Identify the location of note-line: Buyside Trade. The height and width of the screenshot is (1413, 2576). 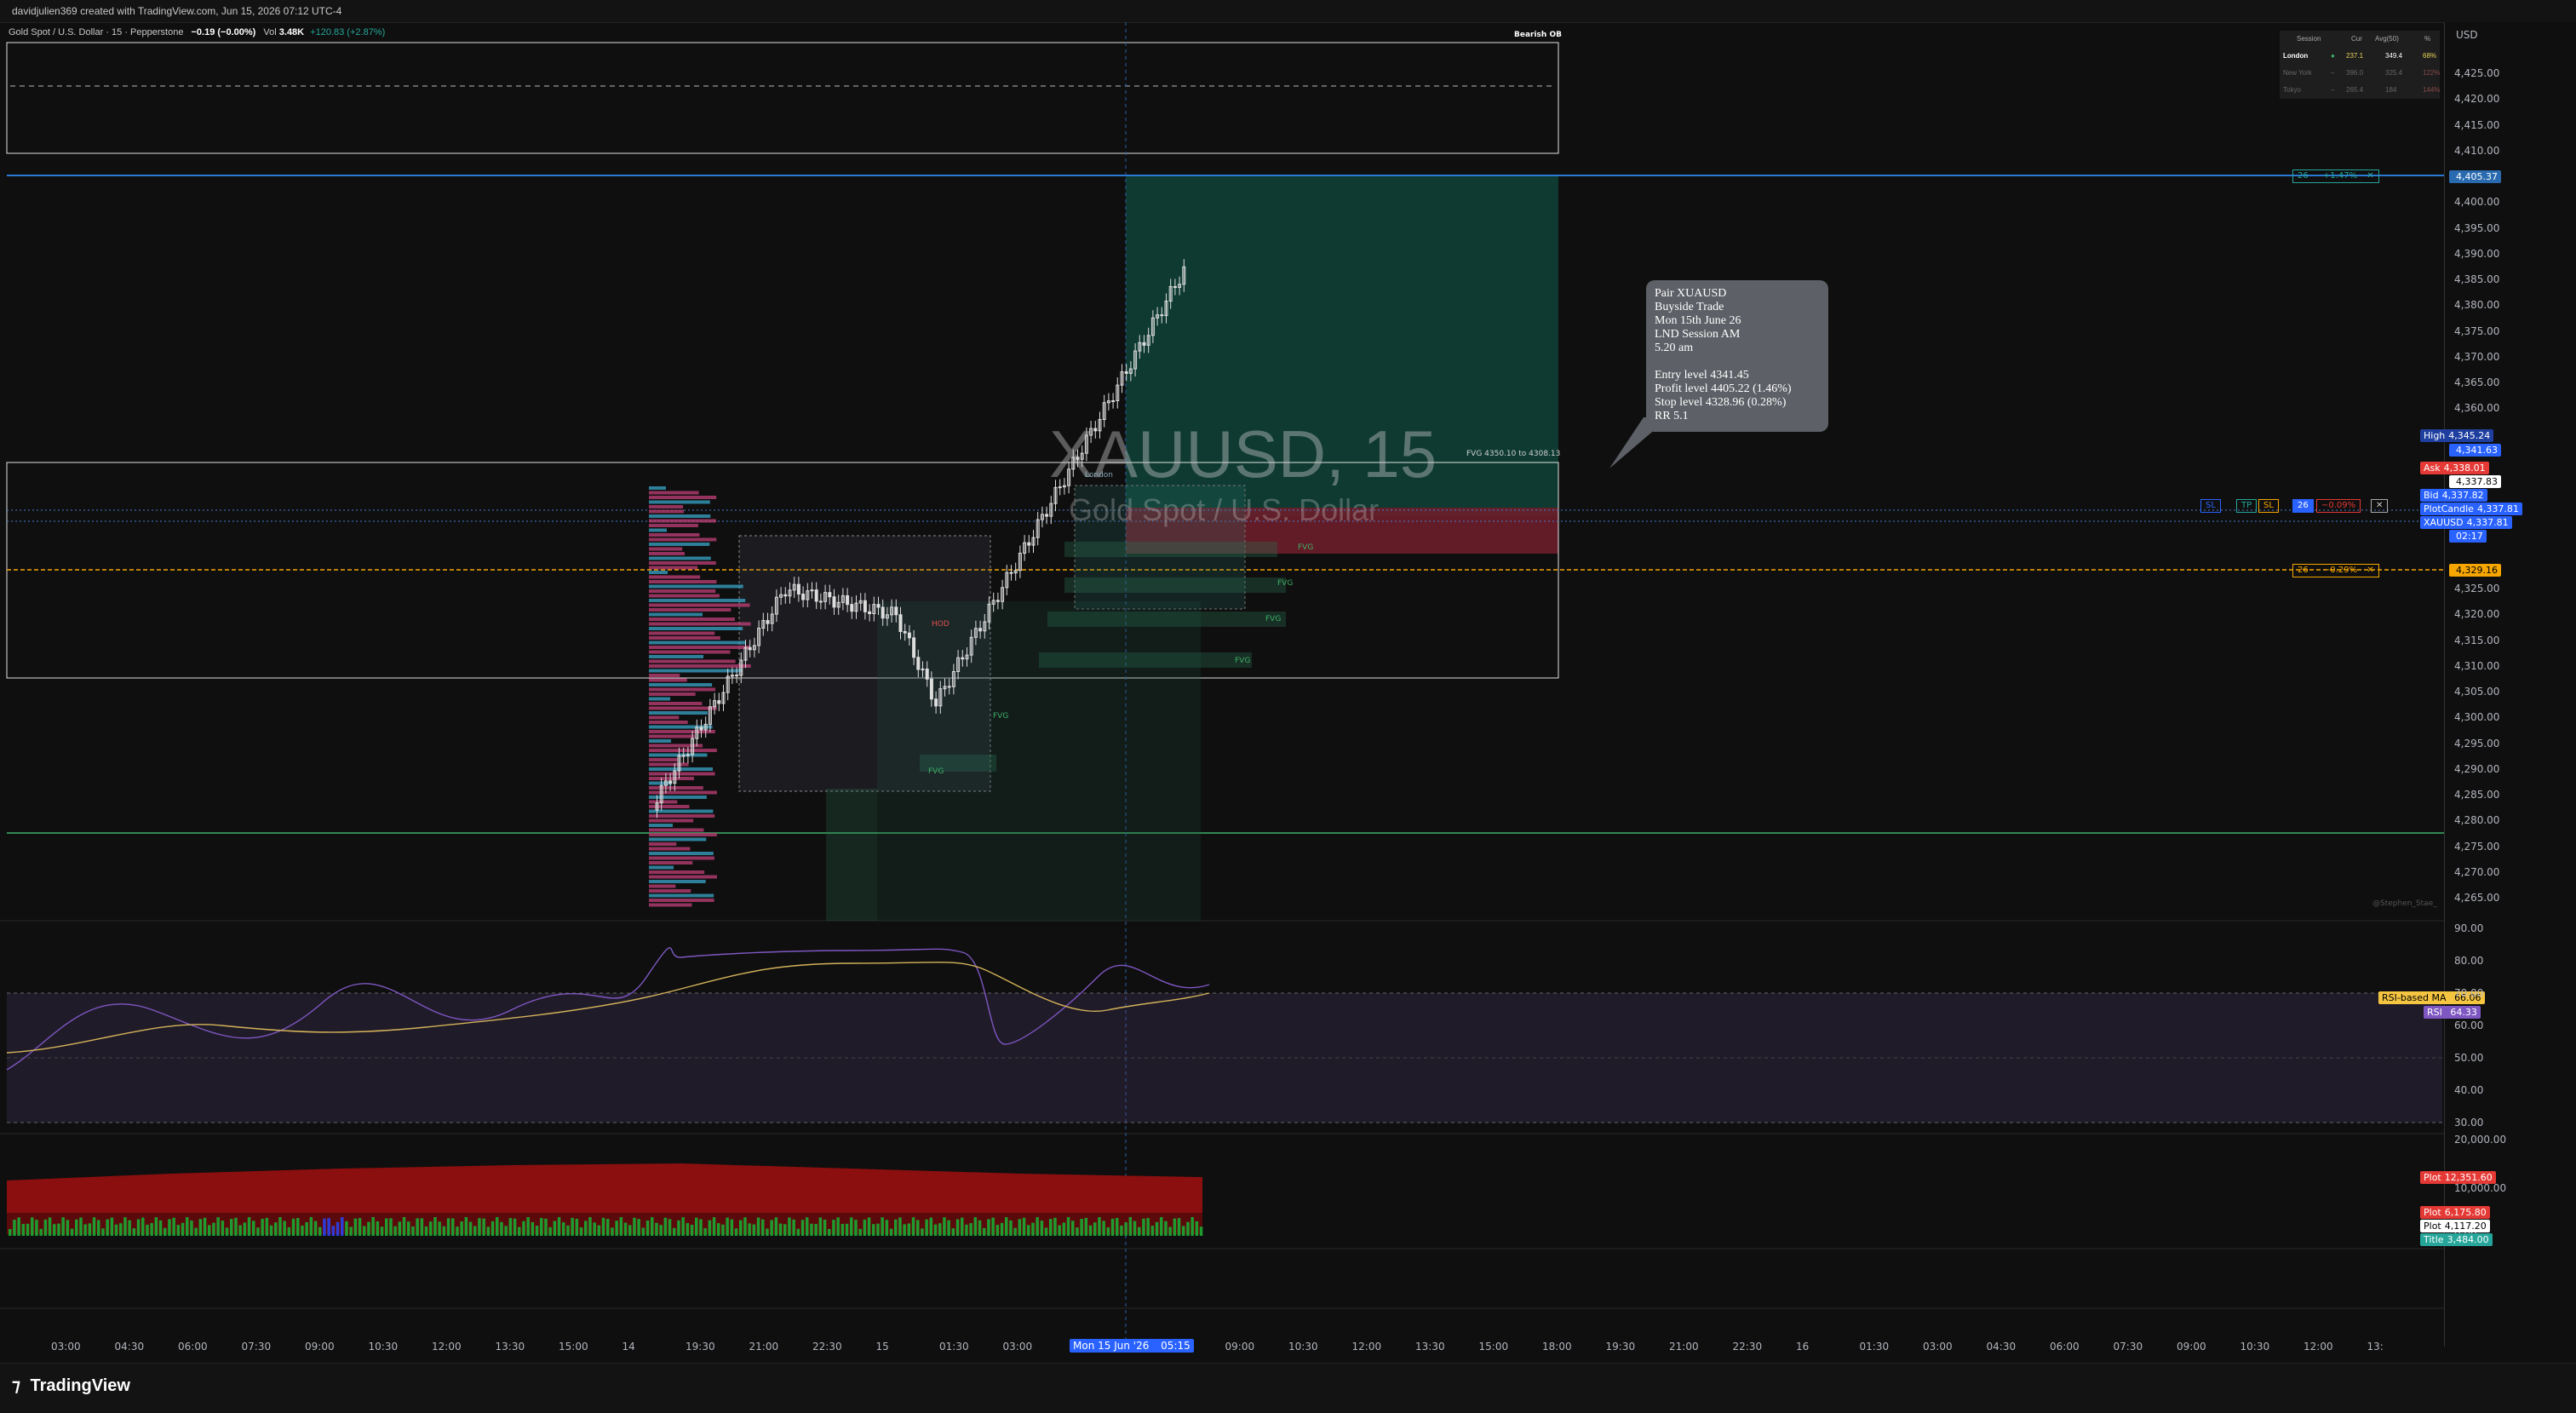
(1689, 307).